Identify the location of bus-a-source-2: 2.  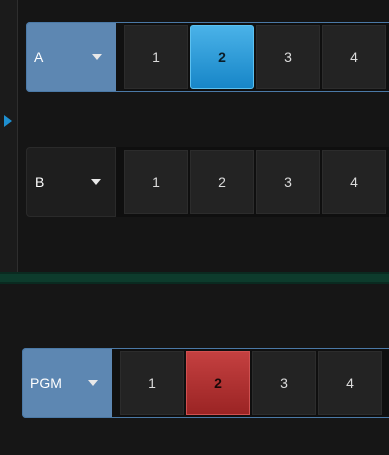
(222, 57).